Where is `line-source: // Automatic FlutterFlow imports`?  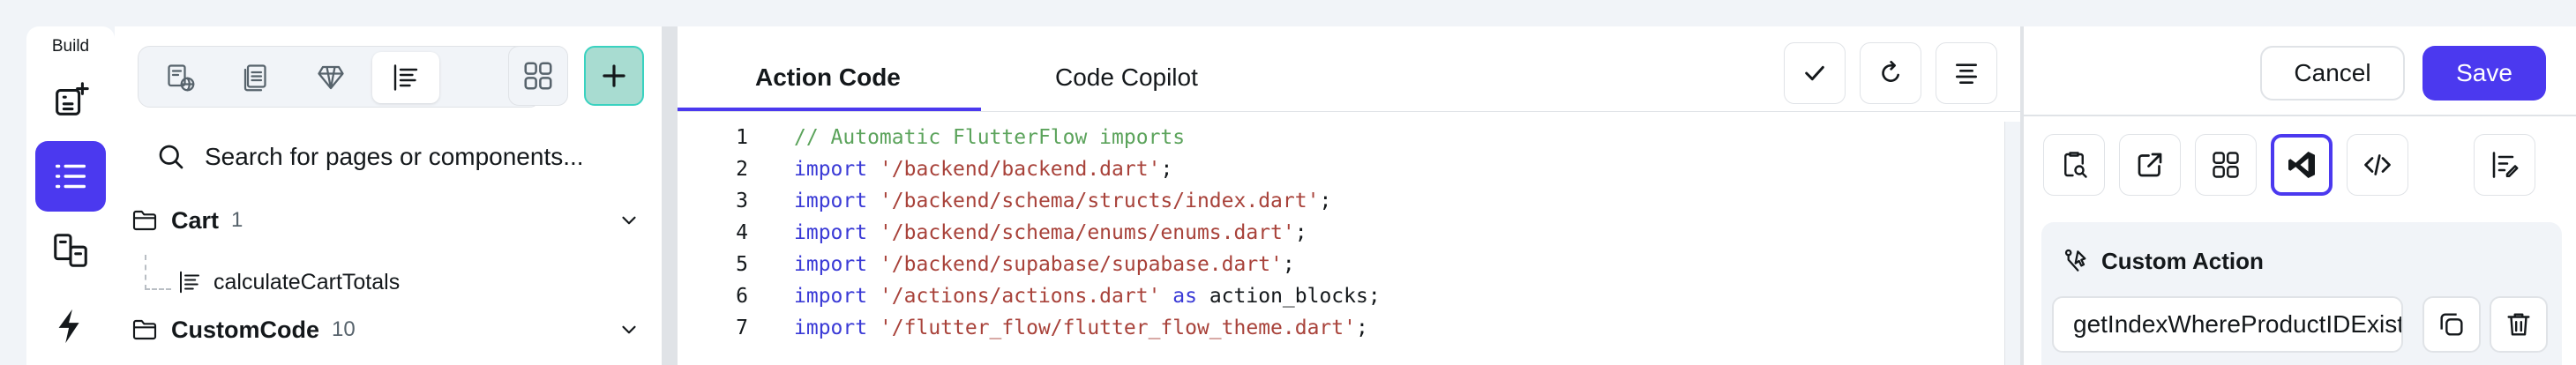
line-source: // Automatic FlutterFlow imports is located at coordinates (990, 137).